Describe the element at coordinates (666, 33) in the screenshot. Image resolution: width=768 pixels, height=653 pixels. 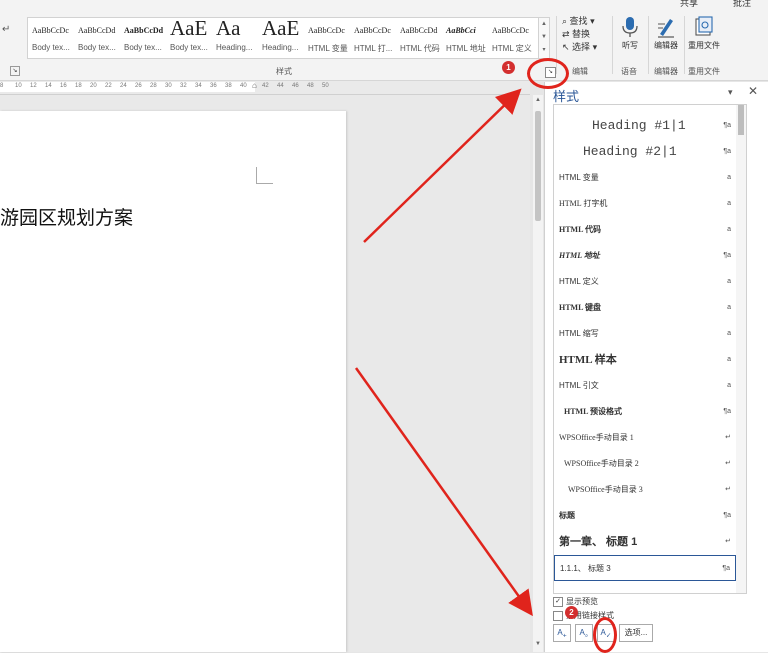
I see `editor-button: 编辑器` at that location.